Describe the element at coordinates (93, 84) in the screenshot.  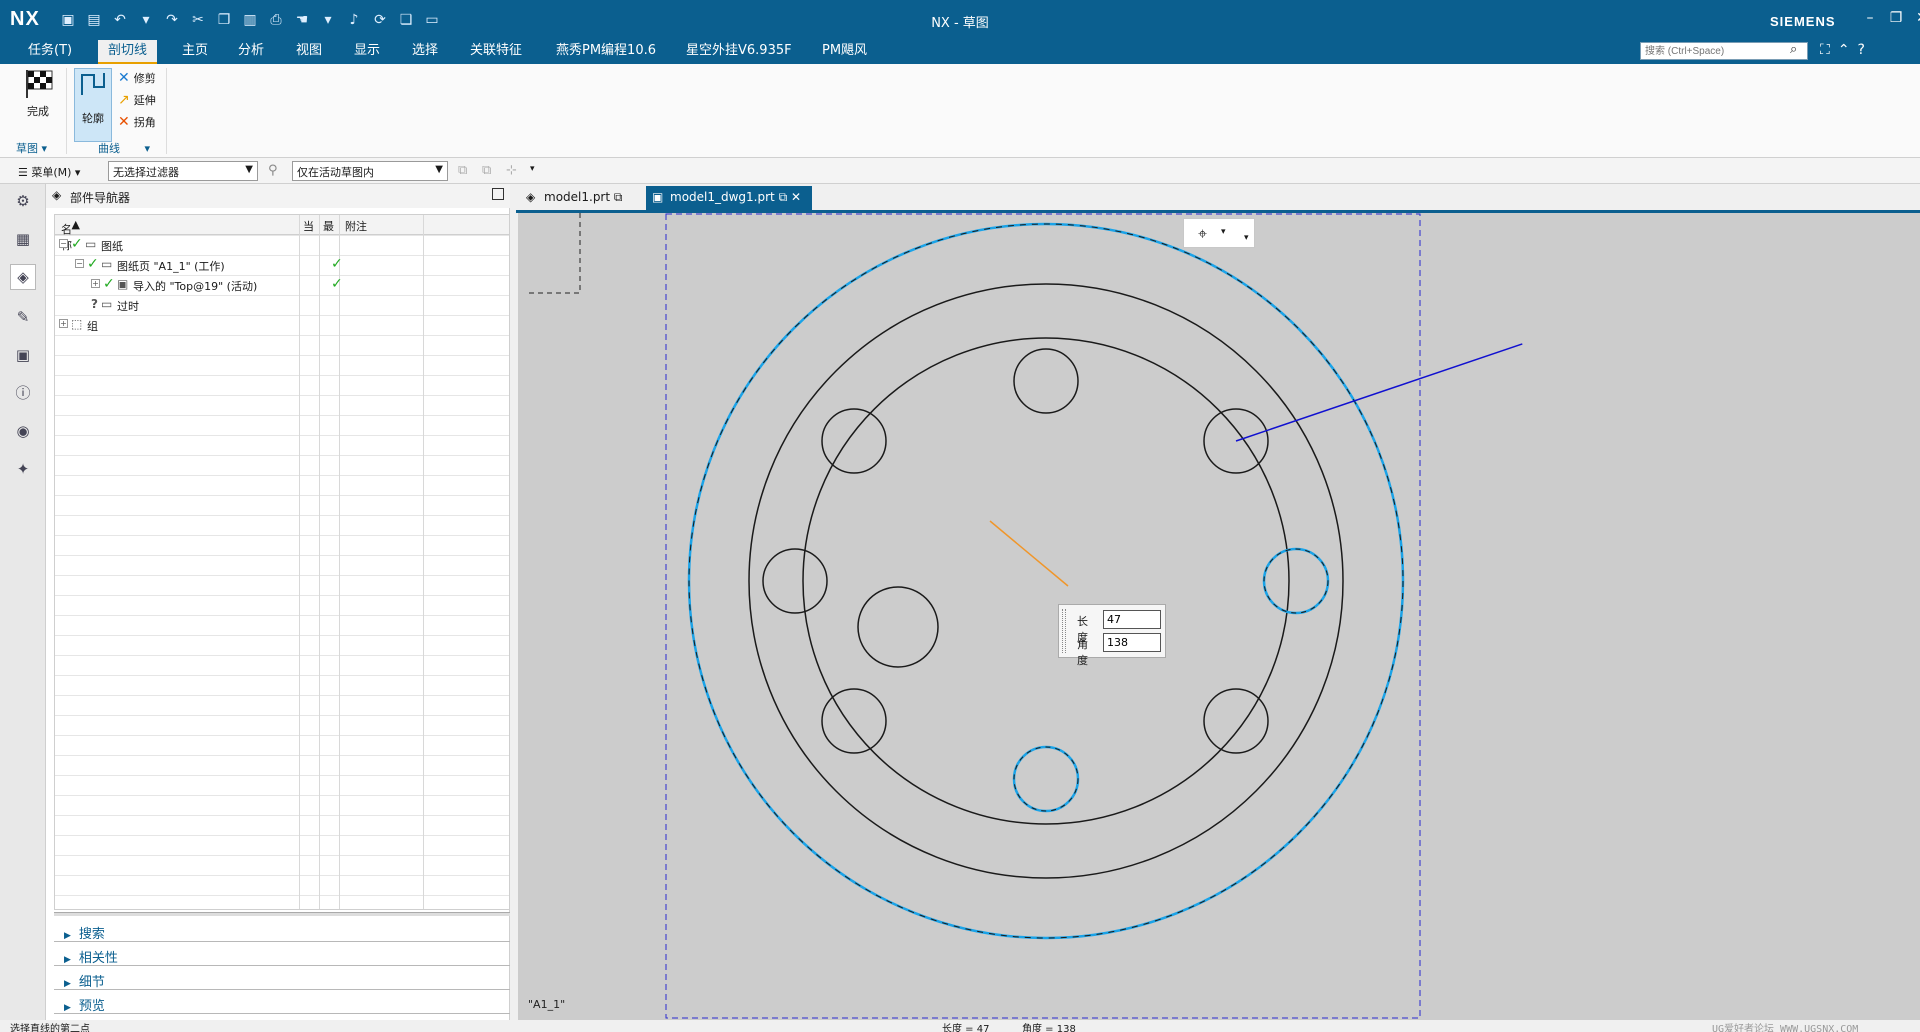
I see `profile-icon` at that location.